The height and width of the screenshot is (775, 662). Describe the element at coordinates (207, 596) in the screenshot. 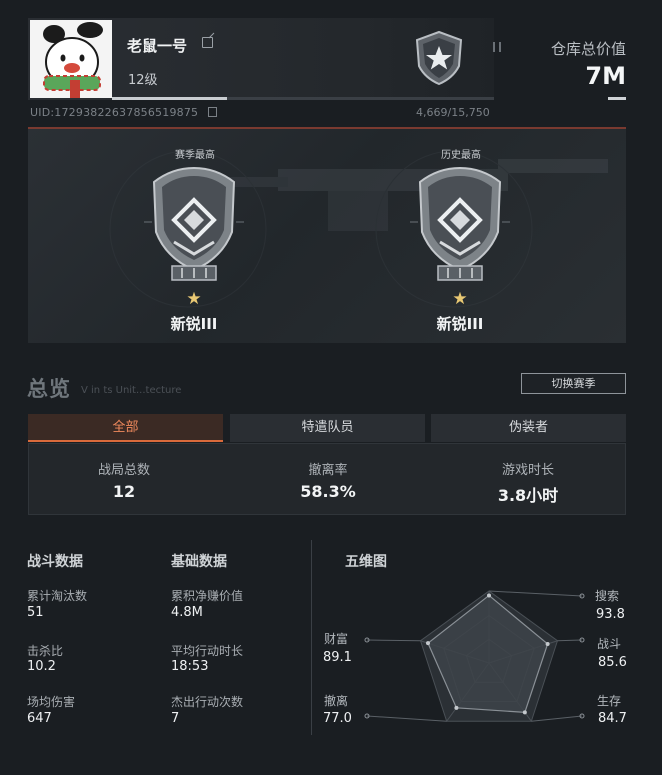

I see `net-profit-label: 累积净赚价值` at that location.